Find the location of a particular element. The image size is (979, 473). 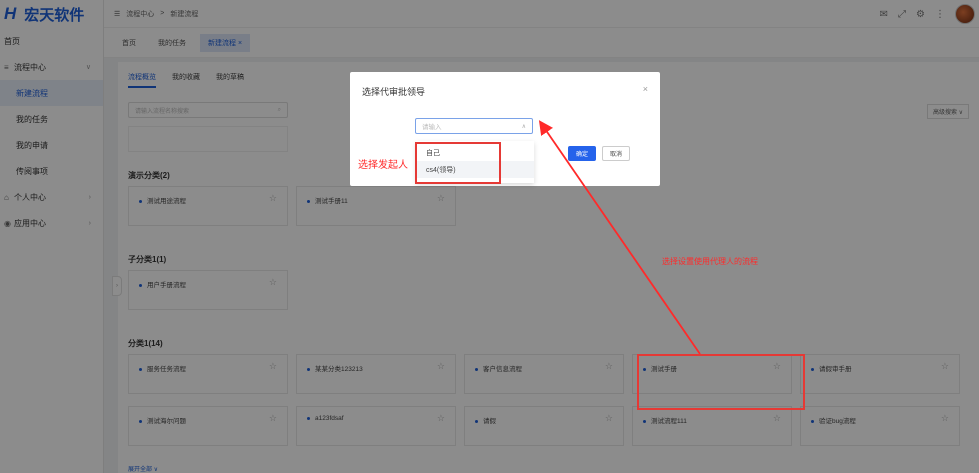

close-icon: × is located at coordinates (645, 89).